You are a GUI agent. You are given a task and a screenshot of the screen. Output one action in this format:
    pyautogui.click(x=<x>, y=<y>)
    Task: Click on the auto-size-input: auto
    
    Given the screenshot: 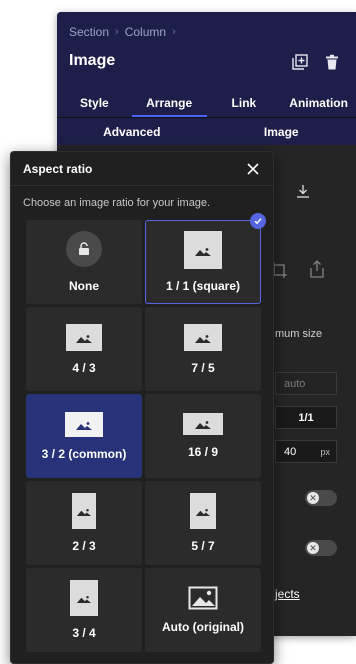 What is the action you would take?
    pyautogui.click(x=306, y=383)
    